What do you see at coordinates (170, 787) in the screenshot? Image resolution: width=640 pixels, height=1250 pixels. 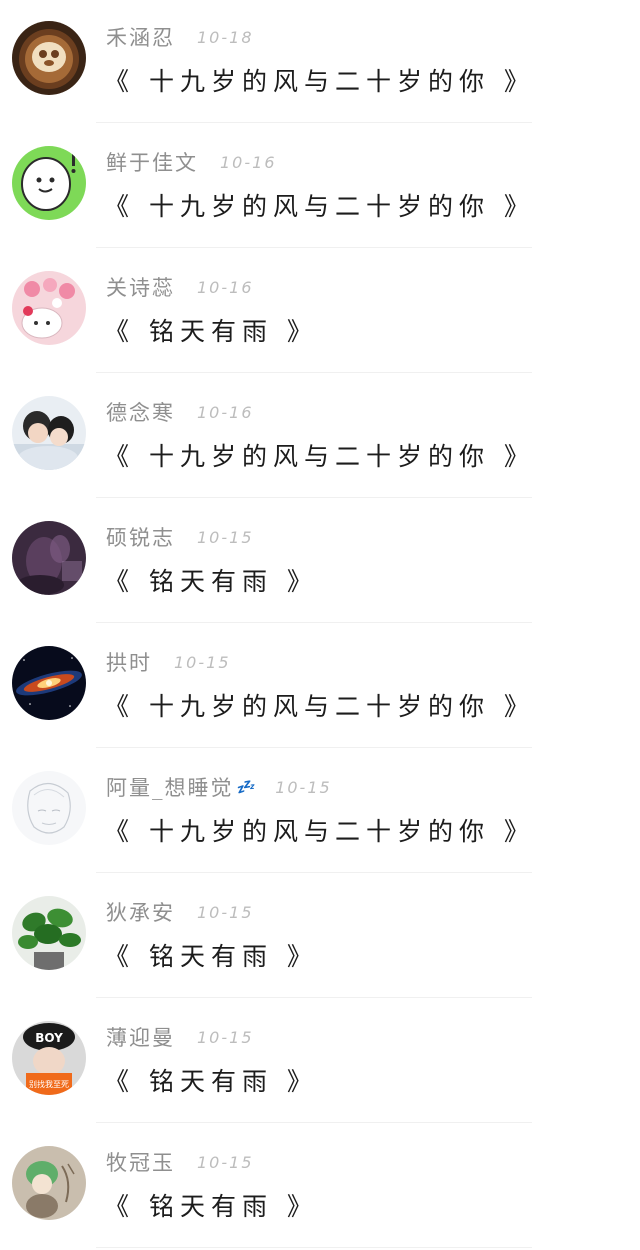 I see `username: 阿量_想睡觉` at bounding box center [170, 787].